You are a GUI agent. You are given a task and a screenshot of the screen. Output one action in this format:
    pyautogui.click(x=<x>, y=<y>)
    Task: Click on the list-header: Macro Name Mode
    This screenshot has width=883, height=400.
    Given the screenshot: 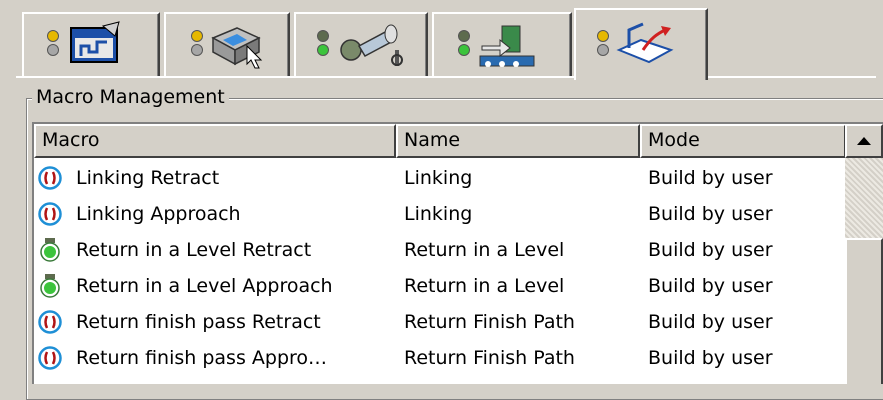 What is the action you would take?
    pyautogui.click(x=458, y=141)
    